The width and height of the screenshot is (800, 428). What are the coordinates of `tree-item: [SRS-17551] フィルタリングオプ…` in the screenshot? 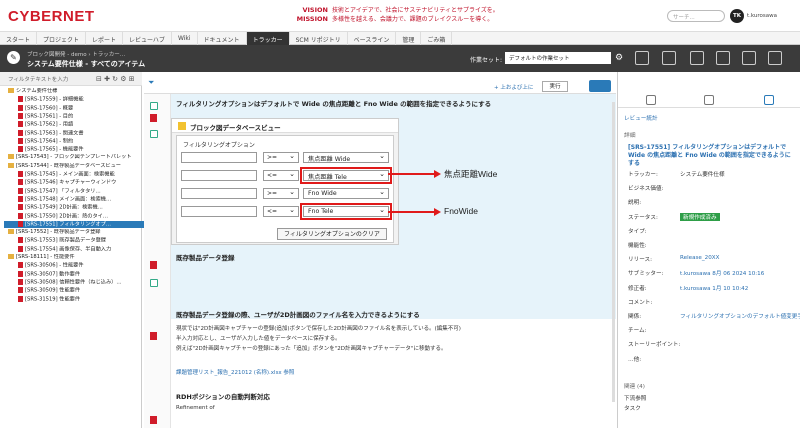 It's located at (75, 224).